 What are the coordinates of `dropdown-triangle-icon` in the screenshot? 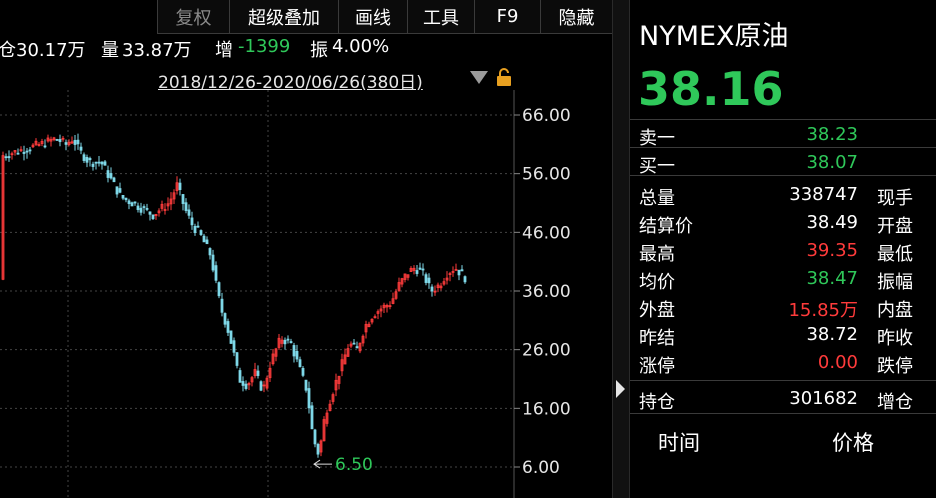 It's located at (479, 77).